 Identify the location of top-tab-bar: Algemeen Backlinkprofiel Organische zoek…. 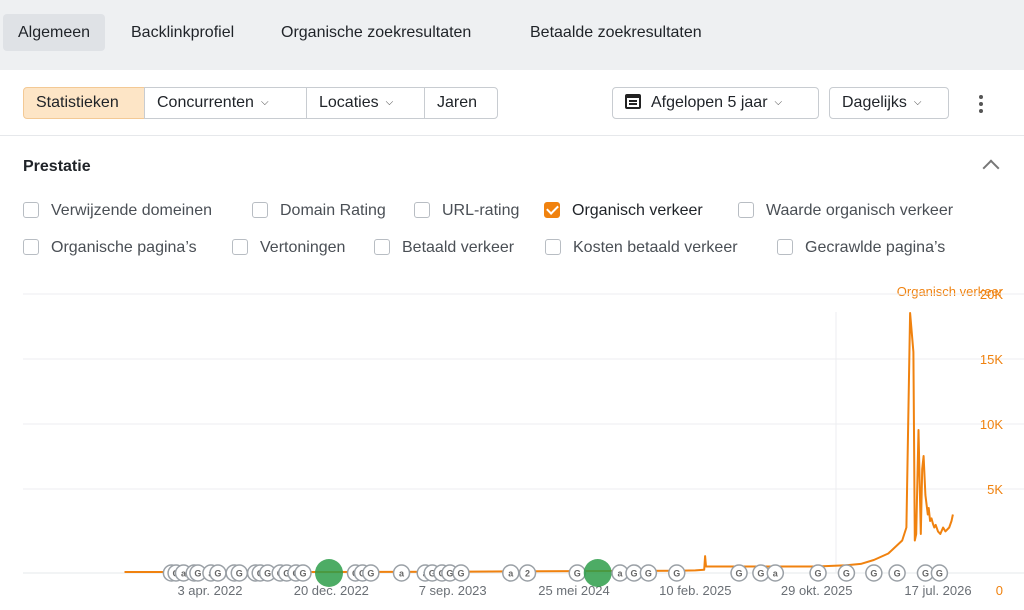
(512, 35).